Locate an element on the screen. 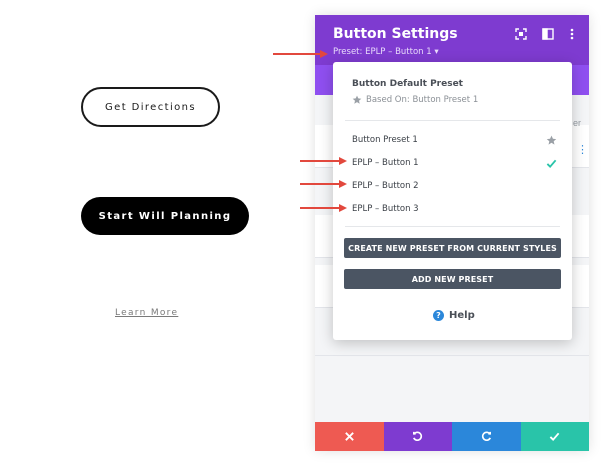  create-preset-from-styles-button: CREATE NEW PRESET FROM CURRENT STYLES is located at coordinates (452, 248).